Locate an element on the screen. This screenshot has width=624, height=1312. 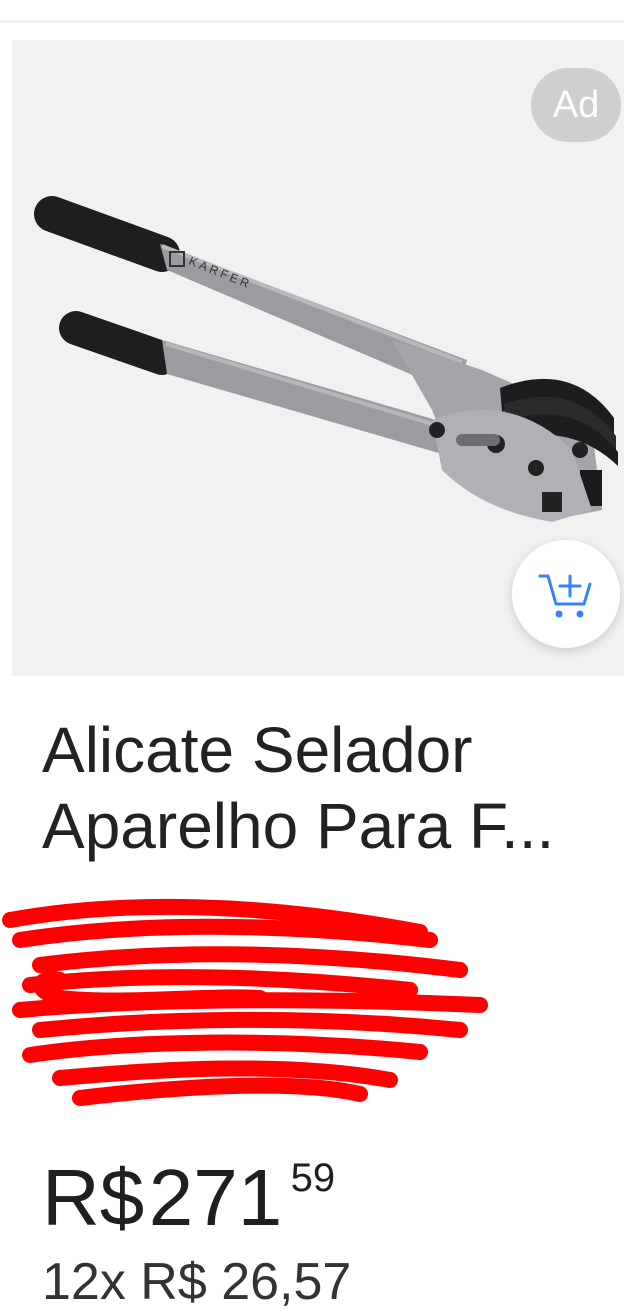
redaction-scribble is located at coordinates (245, 1002).